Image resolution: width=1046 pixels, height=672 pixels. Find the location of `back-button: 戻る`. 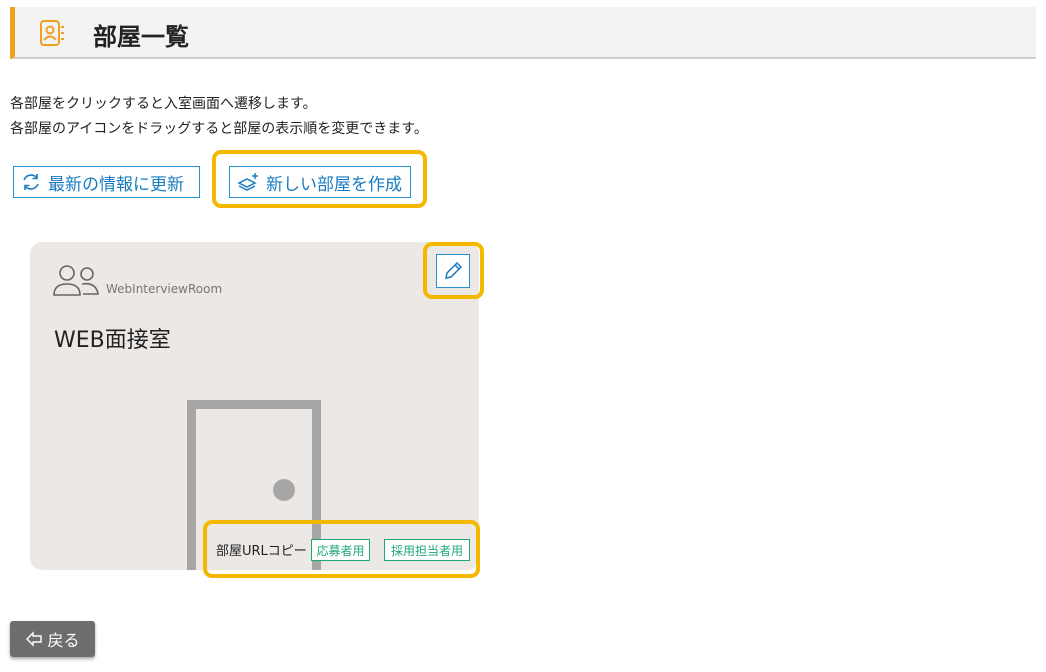

back-button: 戻る is located at coordinates (52, 639).